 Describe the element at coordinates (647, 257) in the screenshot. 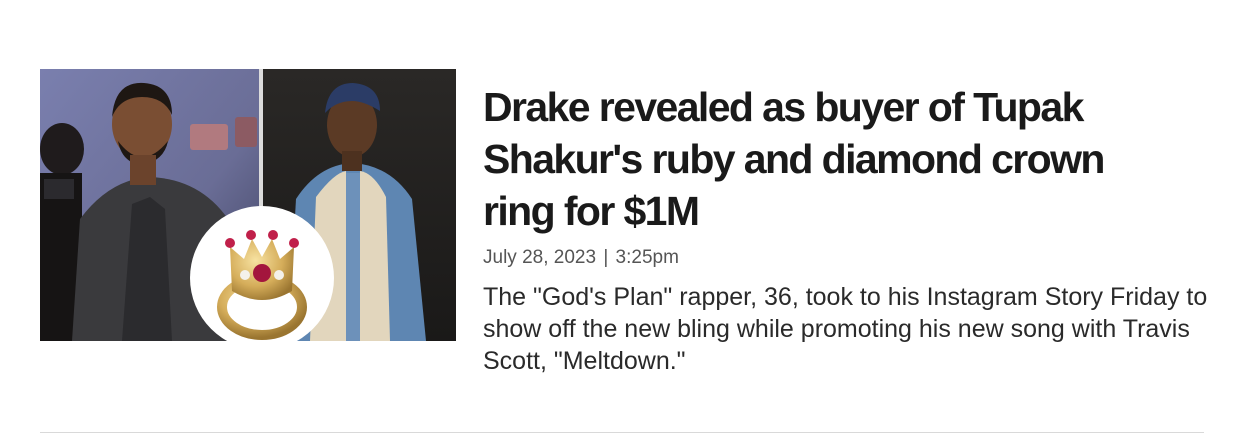

I see `article-time: 3:25pm` at that location.